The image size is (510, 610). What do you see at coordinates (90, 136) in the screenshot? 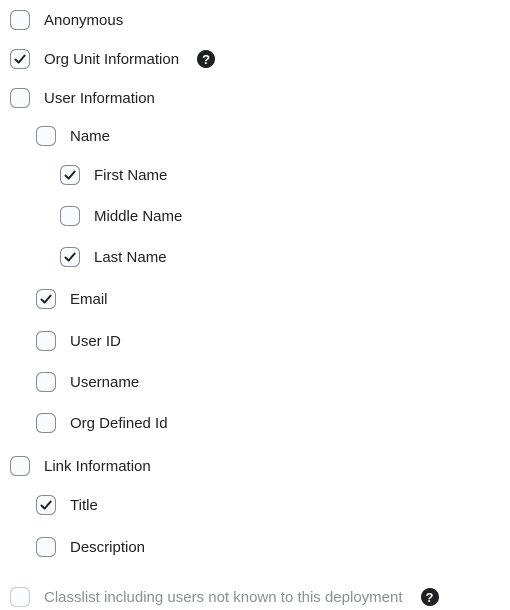
I see `name-label: Name` at bounding box center [90, 136].